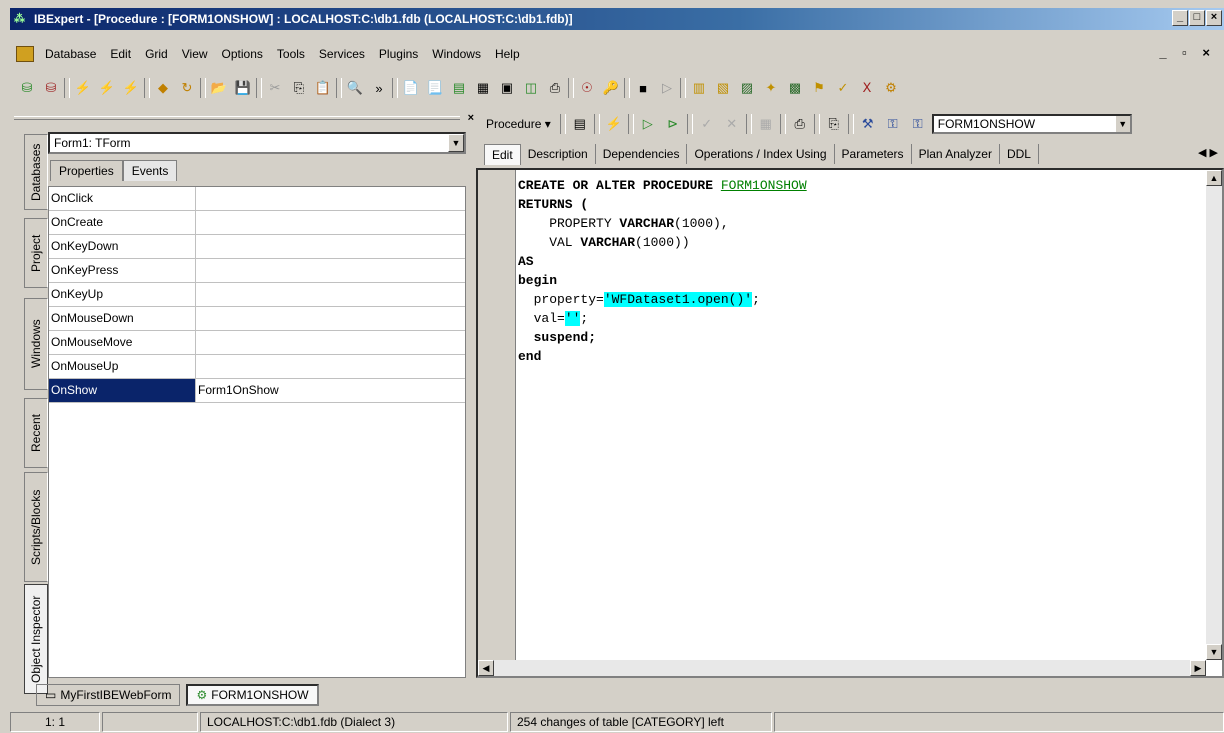 The image size is (1224, 733). What do you see at coordinates (502, 154) in the screenshot?
I see `tab-edit: Edit` at bounding box center [502, 154].